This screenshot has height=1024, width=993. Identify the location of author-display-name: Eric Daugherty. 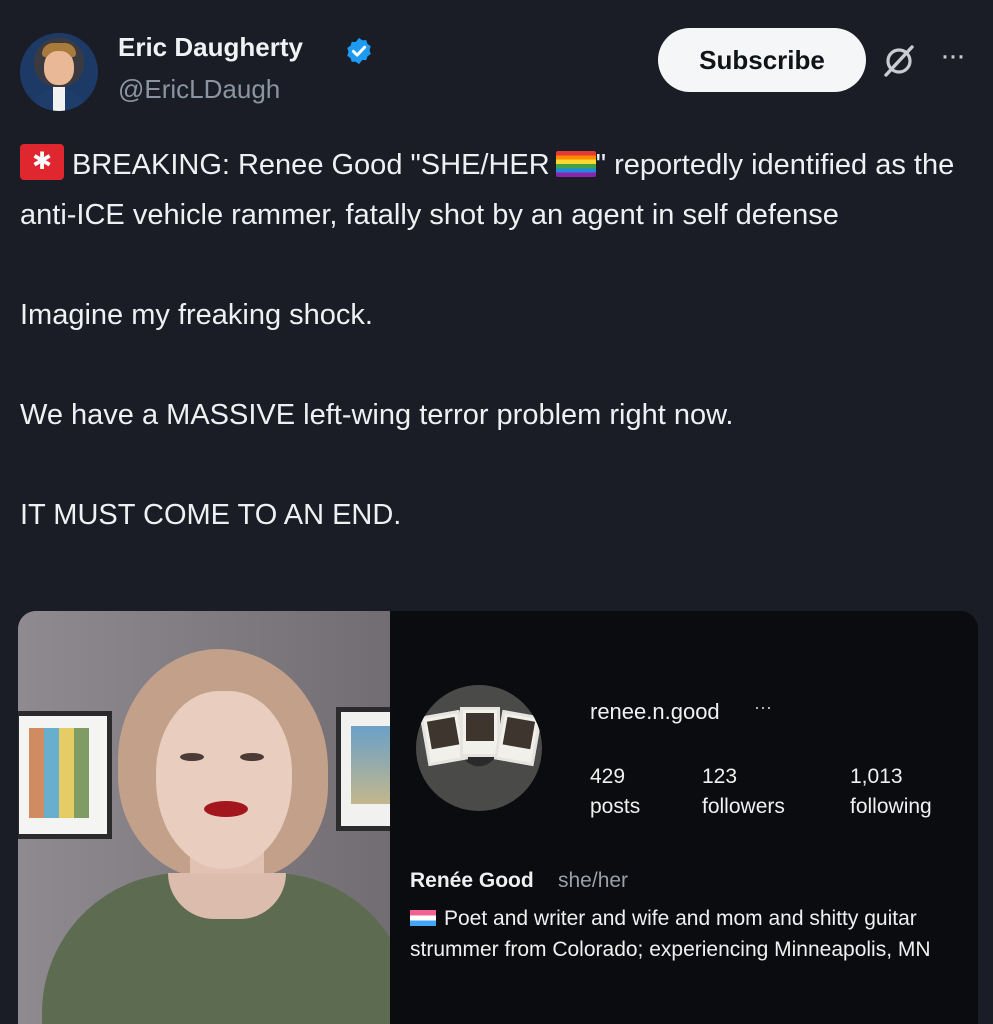
(210, 47).